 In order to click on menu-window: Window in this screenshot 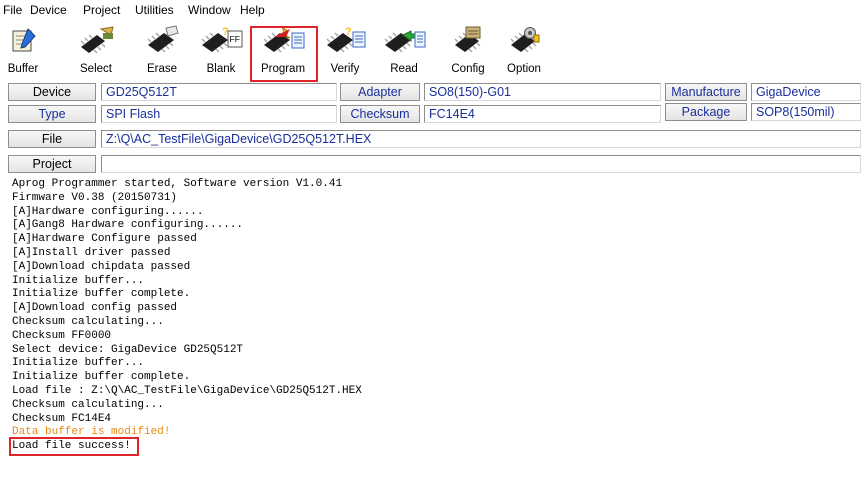, I will do `click(209, 10)`.